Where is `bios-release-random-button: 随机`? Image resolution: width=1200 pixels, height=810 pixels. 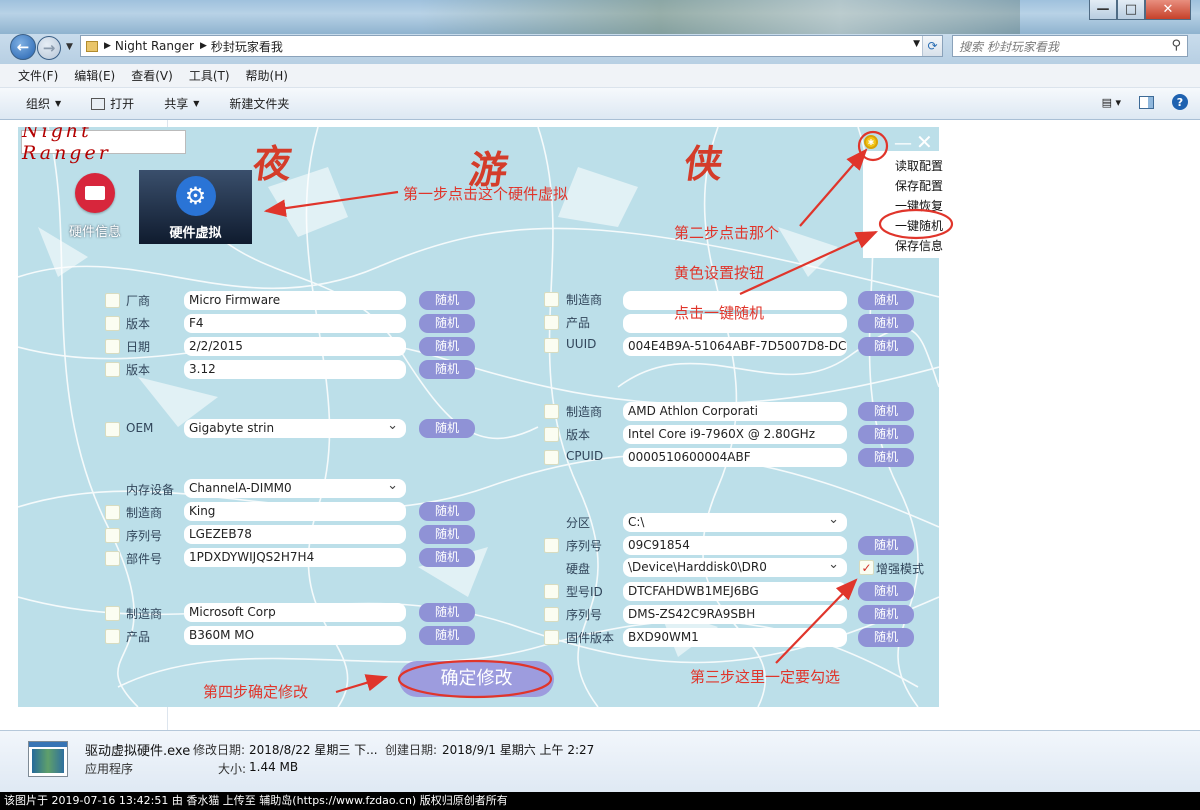 bios-release-random-button: 随机 is located at coordinates (447, 369).